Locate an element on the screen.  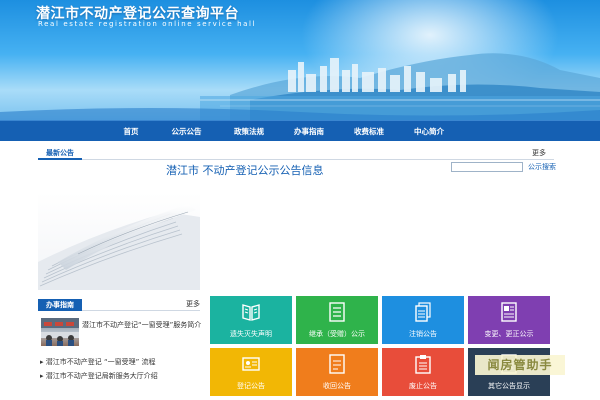
tile-inheritance: 继承（受赠）公示 is located at coordinates (337, 320).